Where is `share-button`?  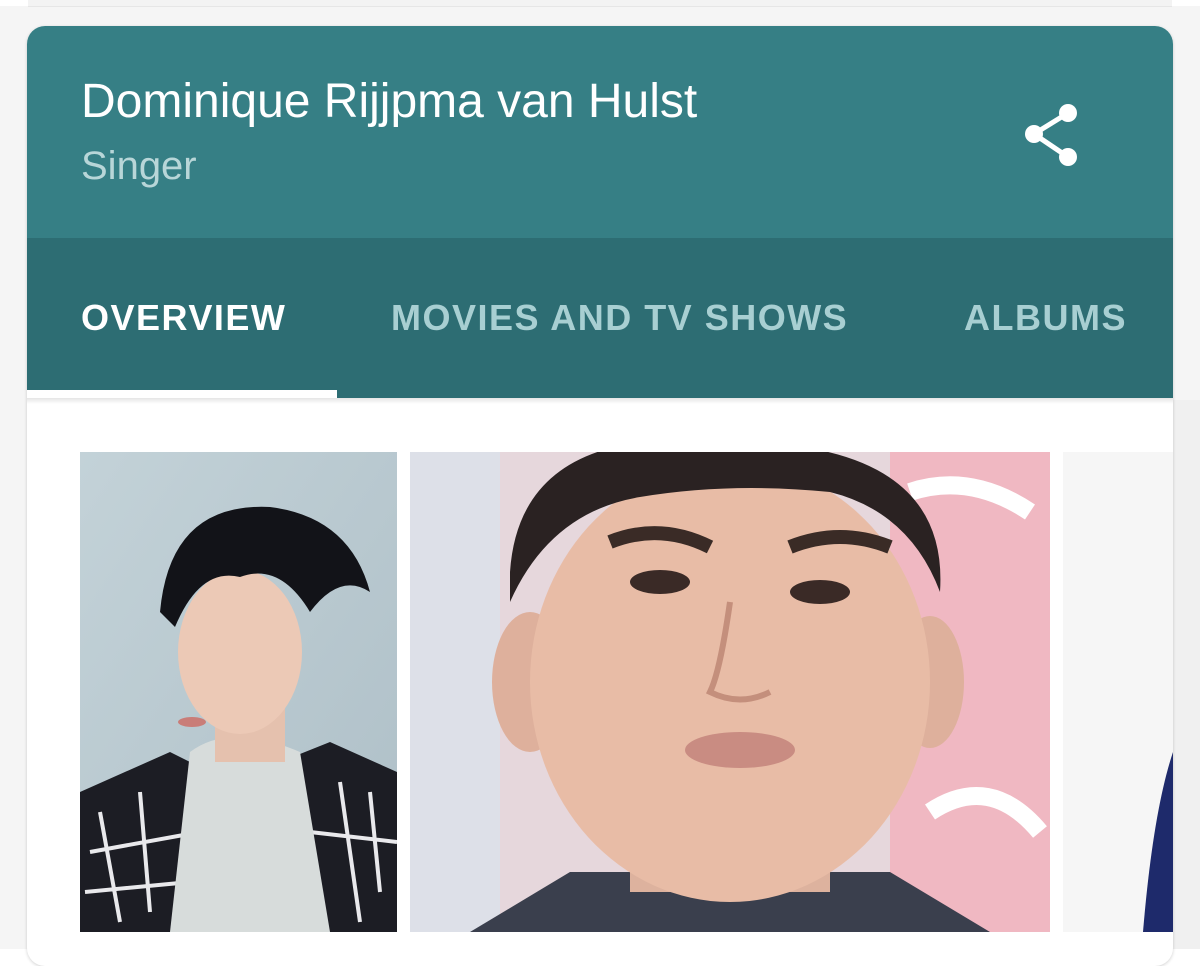 share-button is located at coordinates (1053, 136).